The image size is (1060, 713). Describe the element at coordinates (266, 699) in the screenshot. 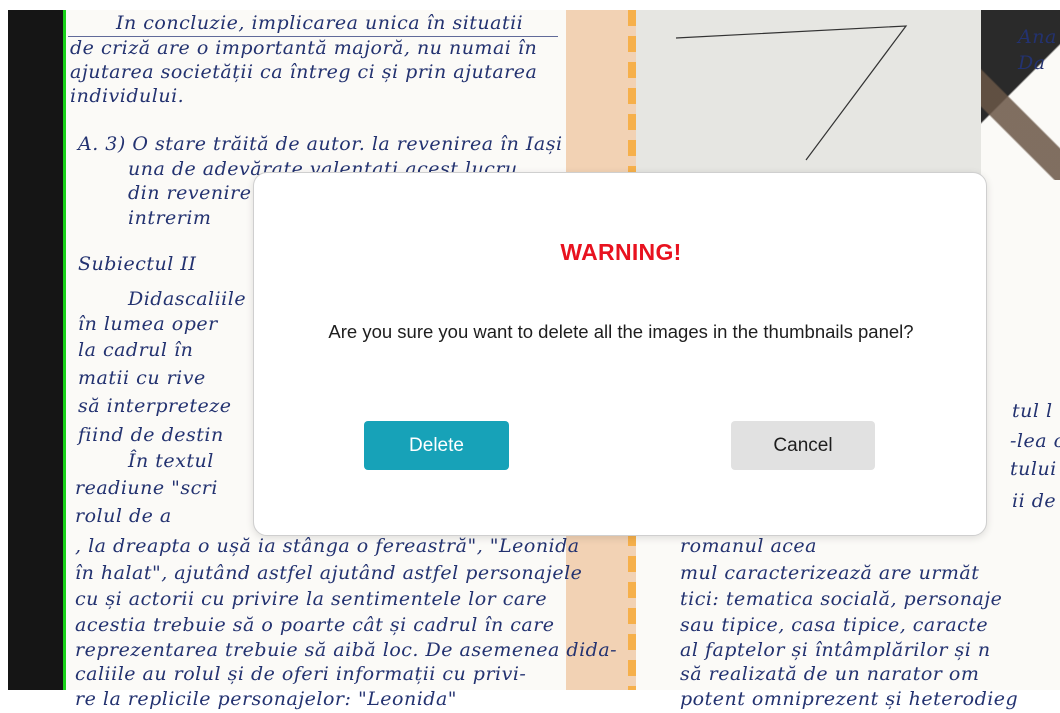

I see `handwritten-line: re la replicile personajelor: "Leonida"` at that location.